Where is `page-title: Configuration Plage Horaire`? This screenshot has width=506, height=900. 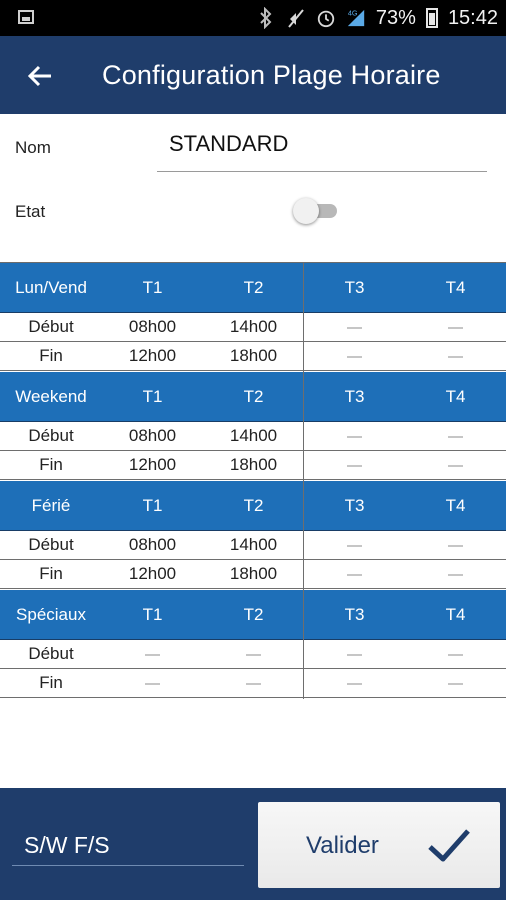 page-title: Configuration Plage Horaire is located at coordinates (271, 75).